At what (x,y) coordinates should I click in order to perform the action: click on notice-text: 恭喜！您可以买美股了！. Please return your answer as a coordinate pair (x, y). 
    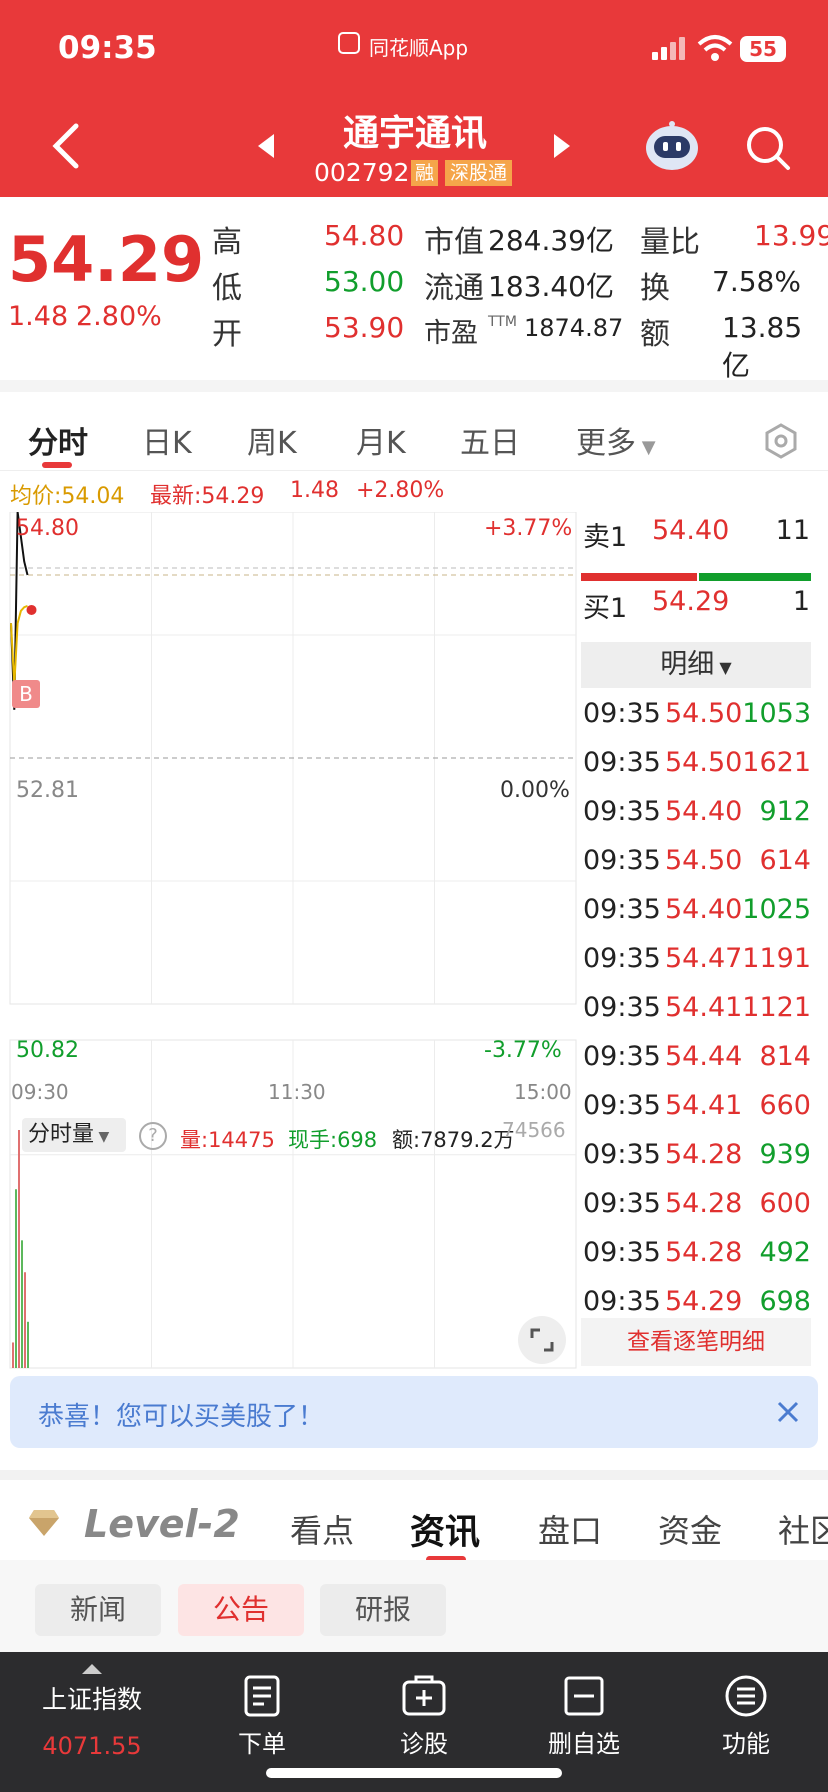
    Looking at the image, I should click on (181, 1417).